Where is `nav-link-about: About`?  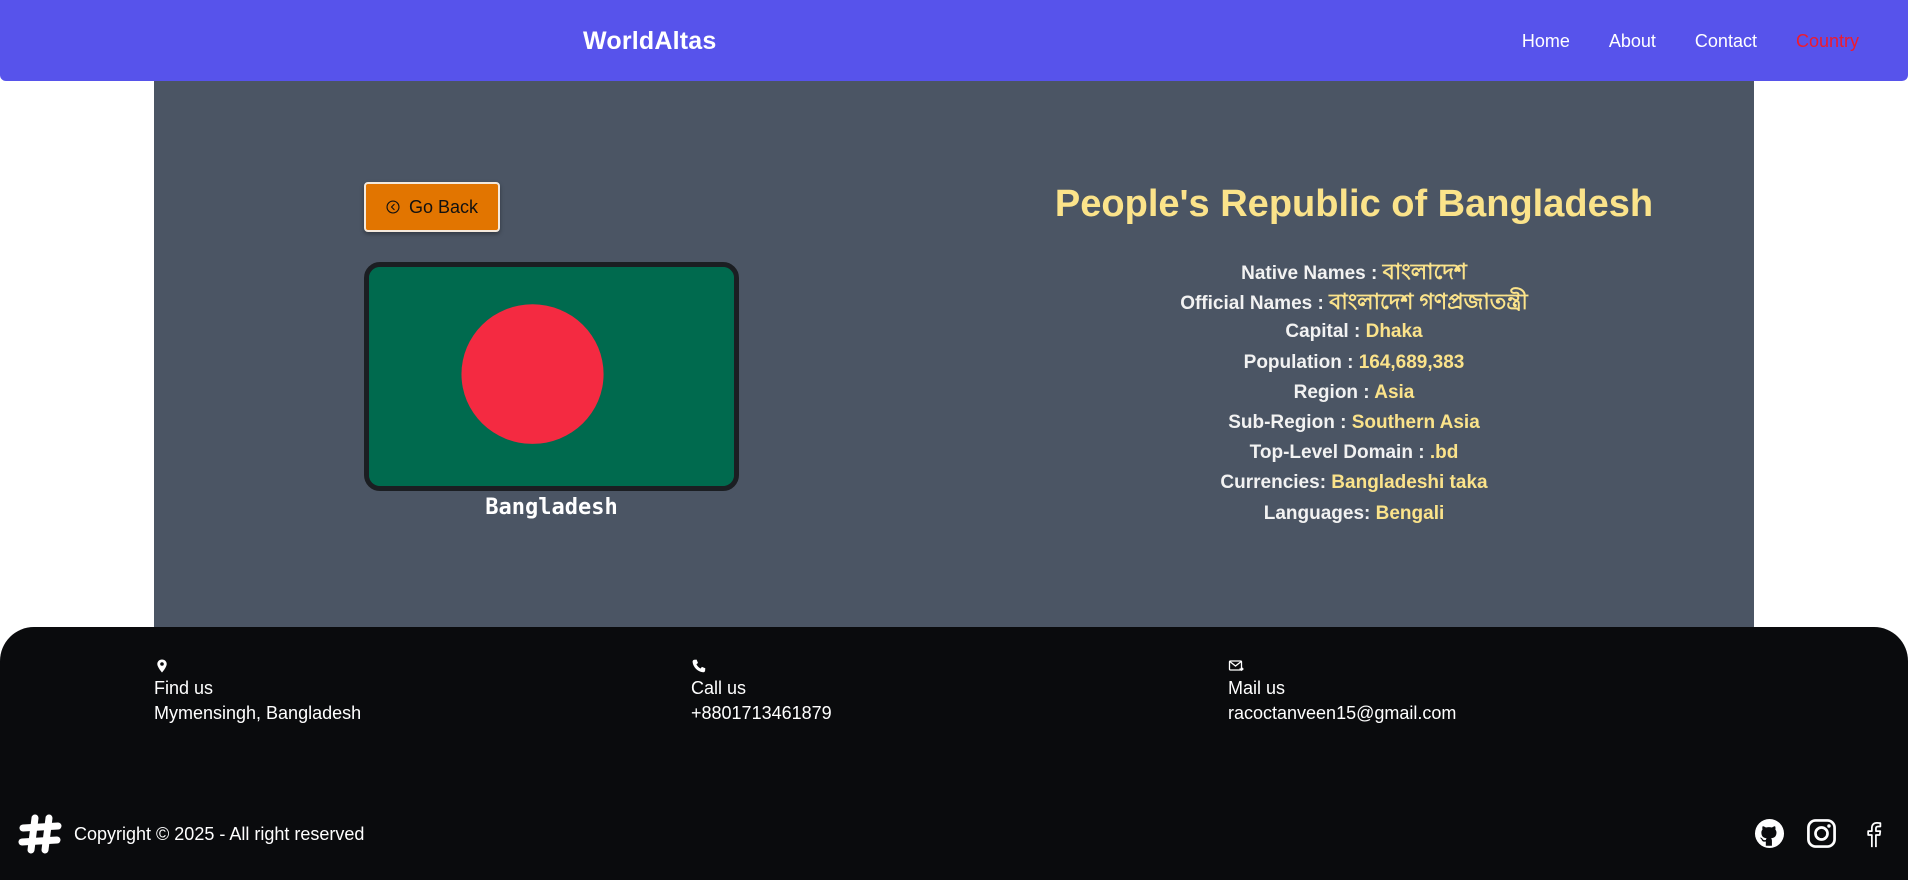 nav-link-about: About is located at coordinates (1632, 41).